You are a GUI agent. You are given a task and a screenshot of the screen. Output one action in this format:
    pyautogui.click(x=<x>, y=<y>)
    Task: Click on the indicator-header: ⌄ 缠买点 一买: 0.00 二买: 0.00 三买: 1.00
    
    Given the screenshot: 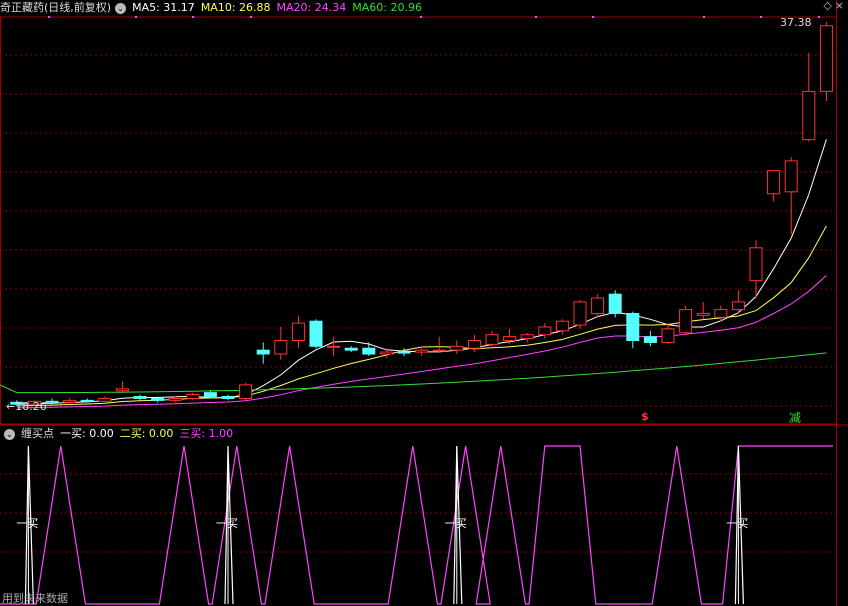 What is the action you would take?
    pyautogui.click(x=119, y=434)
    